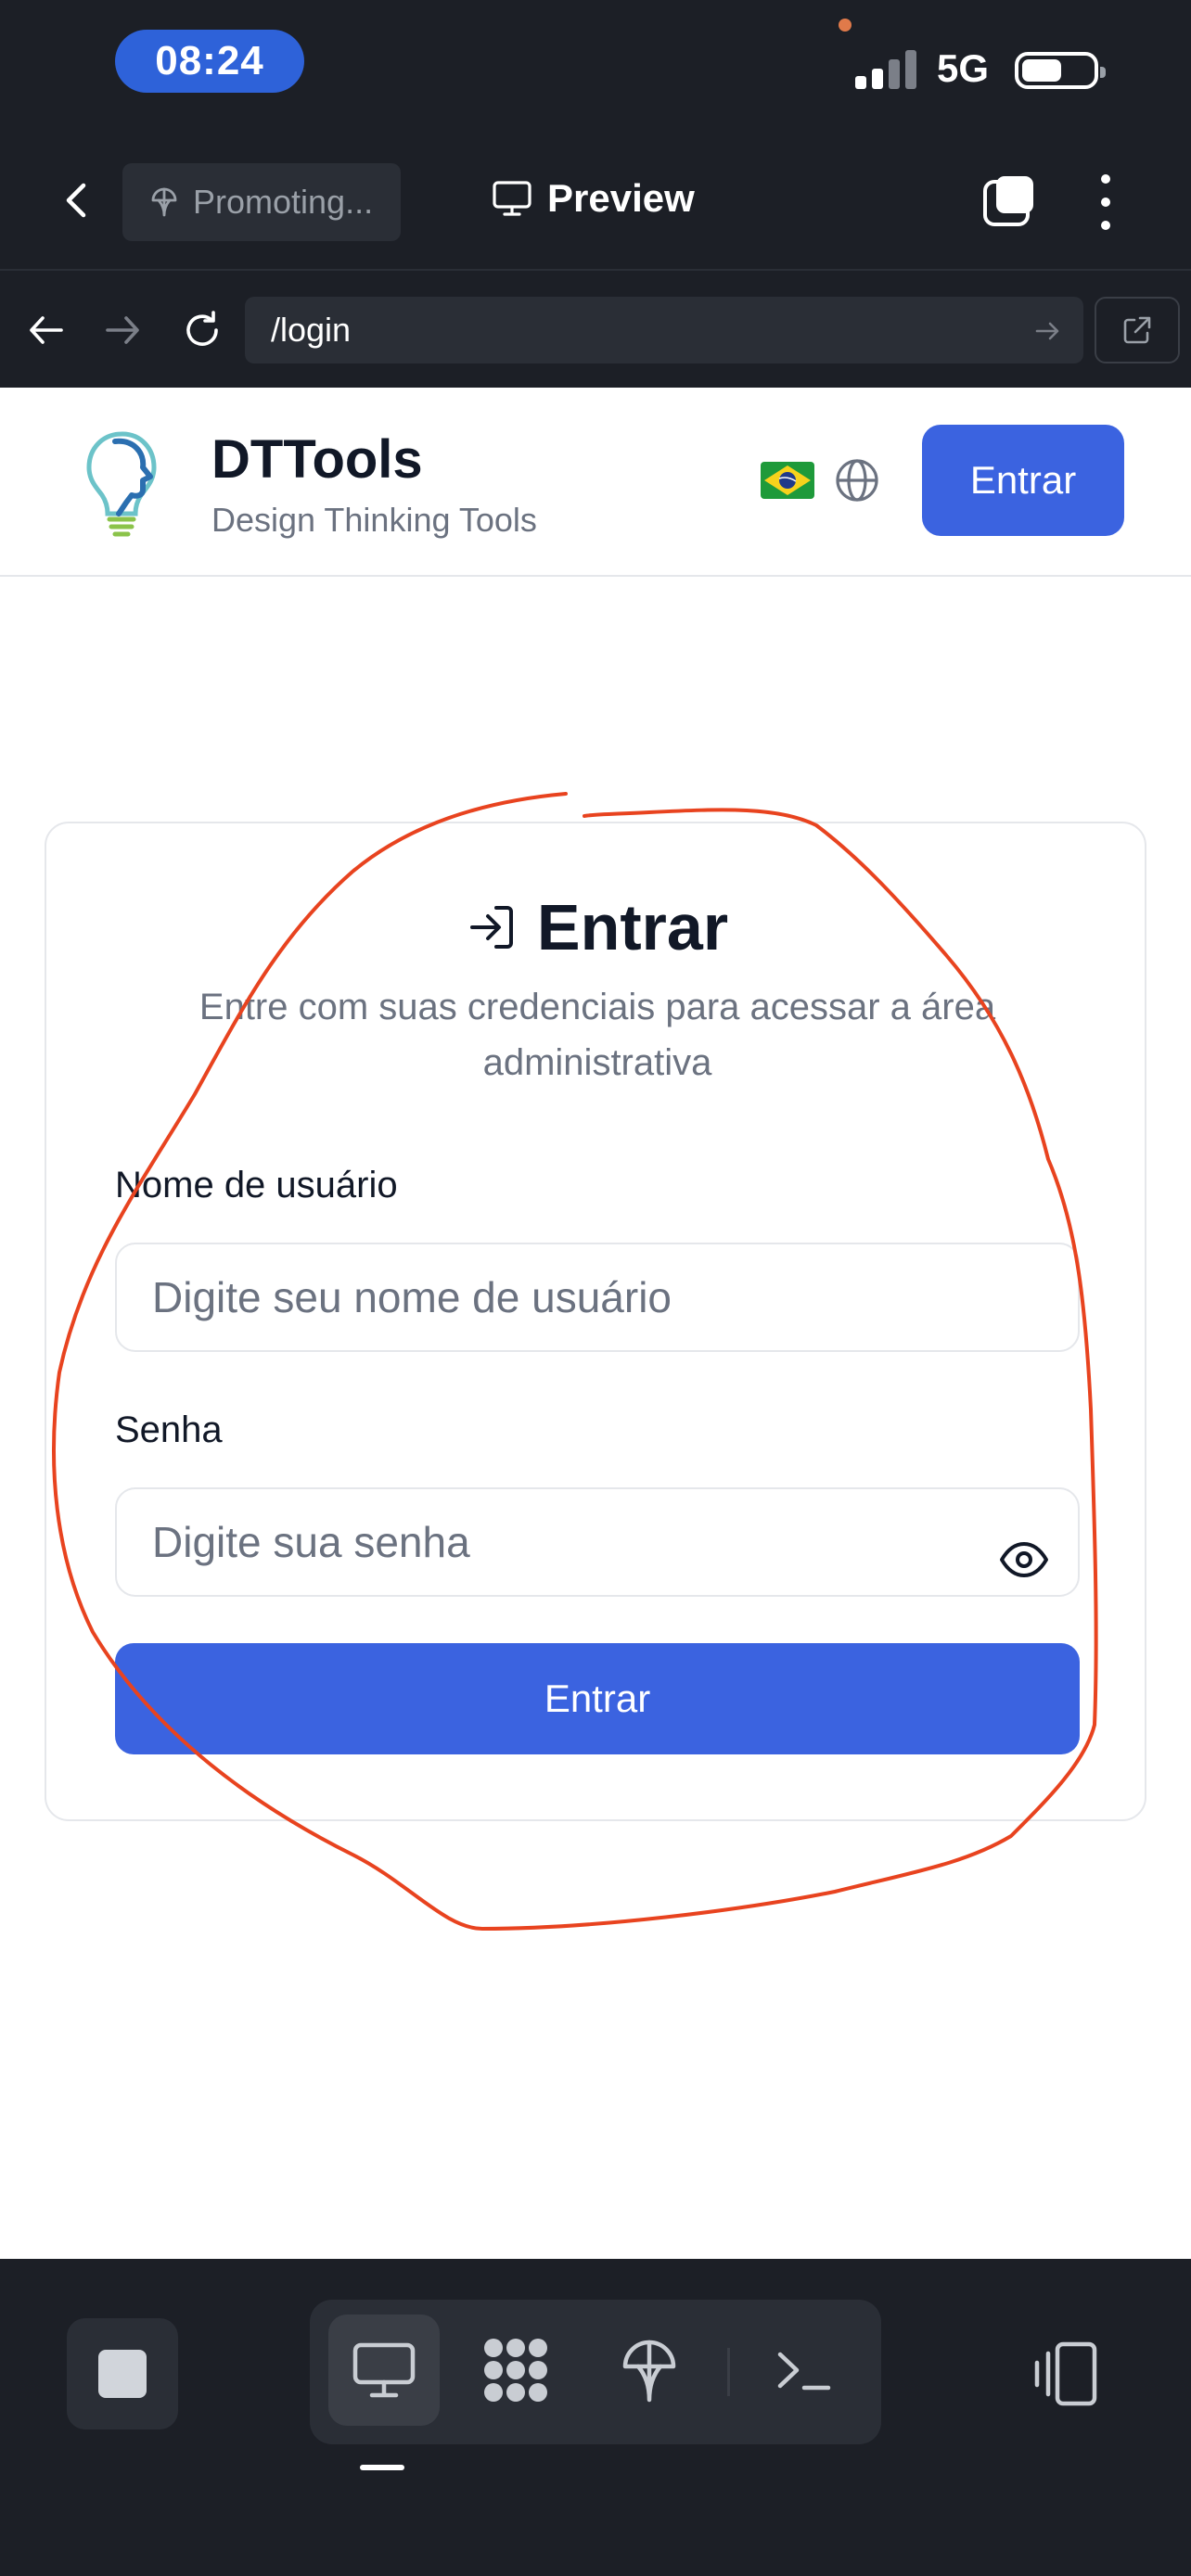  I want to click on stop-icon, so click(122, 2374).